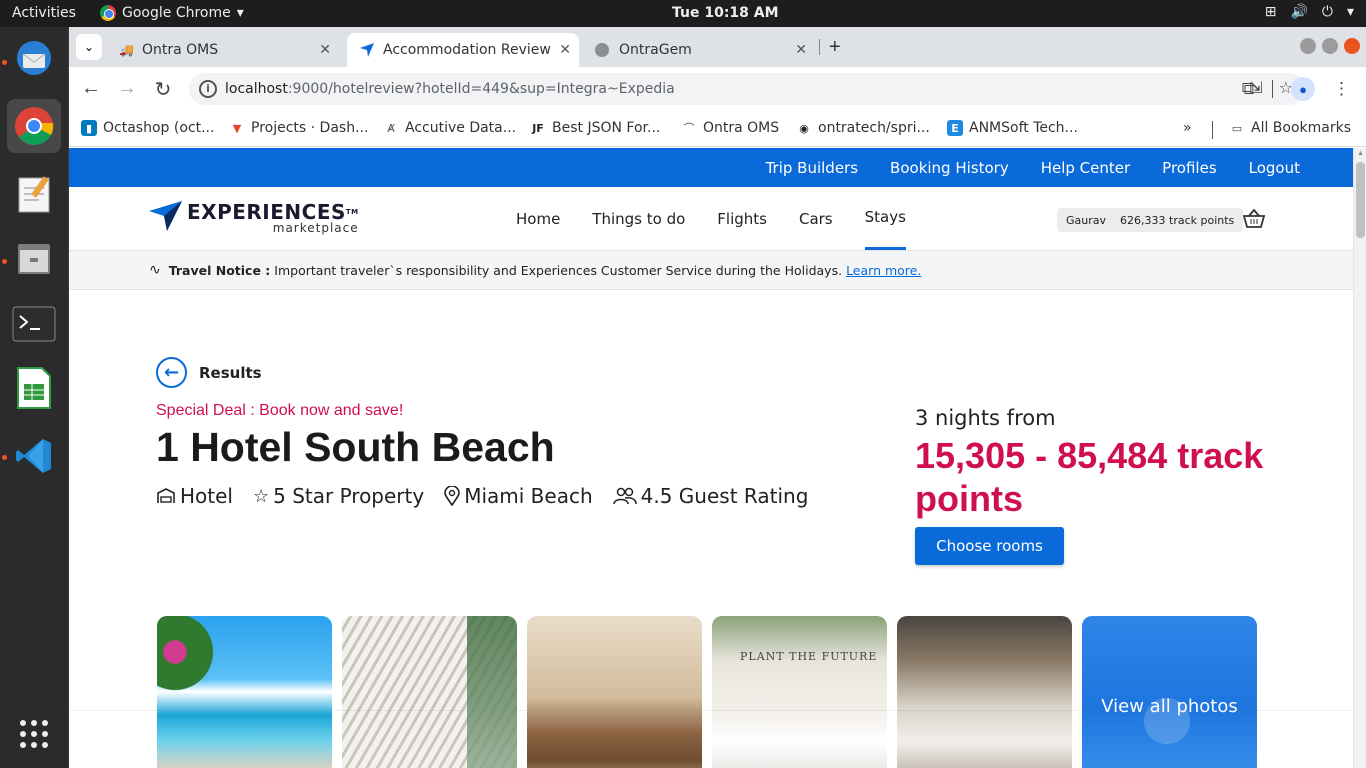 This screenshot has height=768, width=1366. I want to click on show-apps-button, so click(34, 734).